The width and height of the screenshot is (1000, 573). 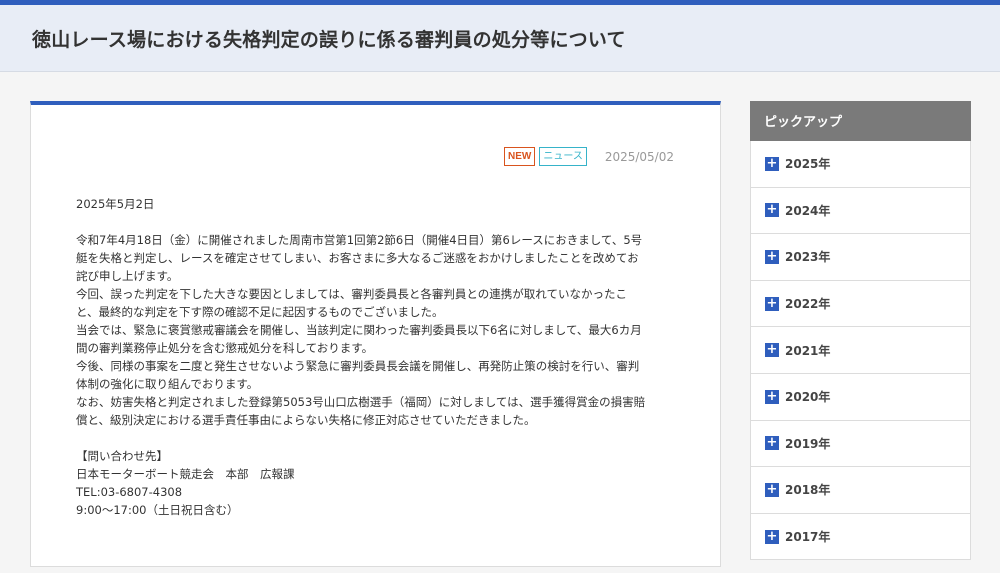 I want to click on year-label: 2023年, so click(x=808, y=257).